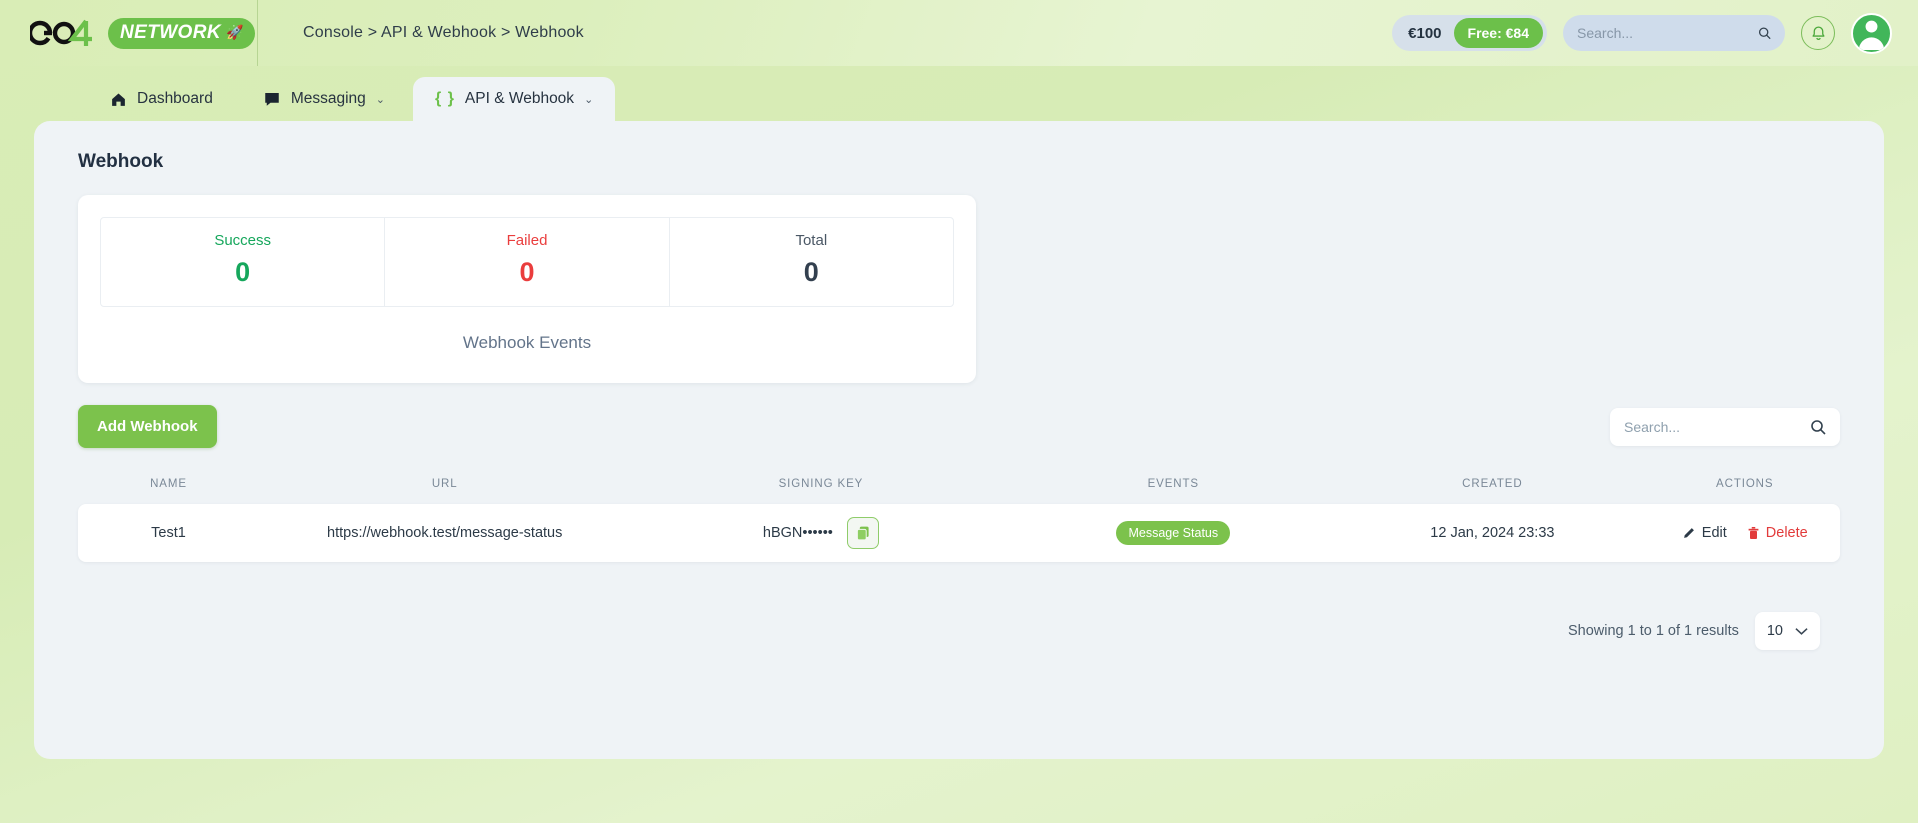 The width and height of the screenshot is (1918, 823). I want to click on balance-free-badge: Free: €84, so click(1498, 33).